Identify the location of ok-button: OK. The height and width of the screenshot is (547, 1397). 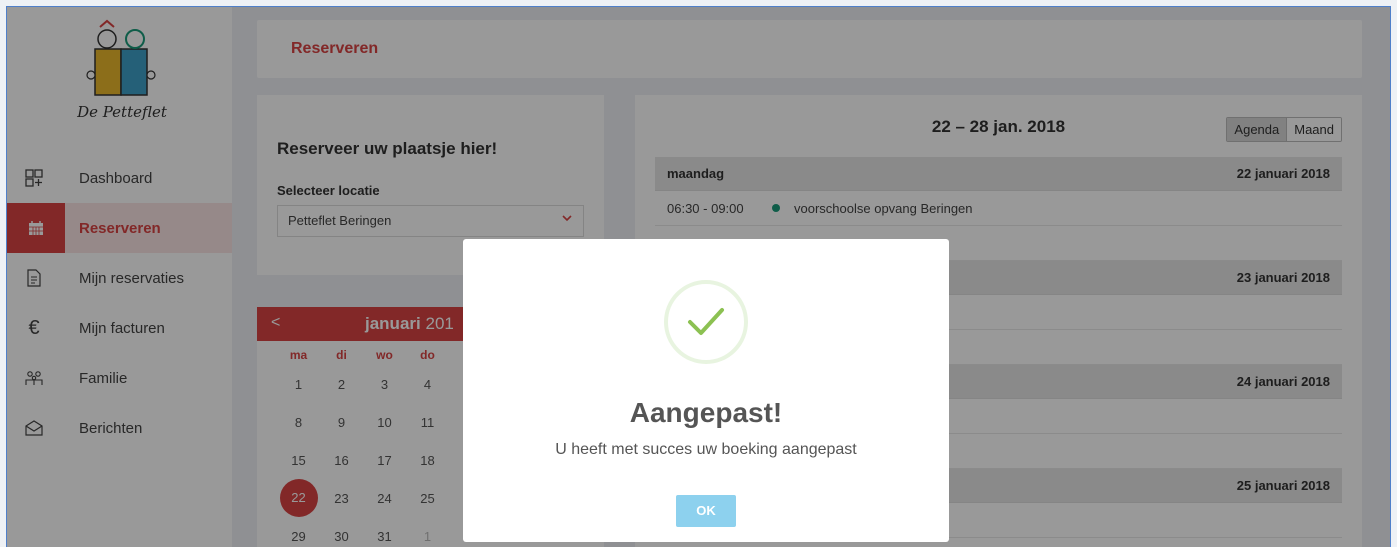
(706, 511).